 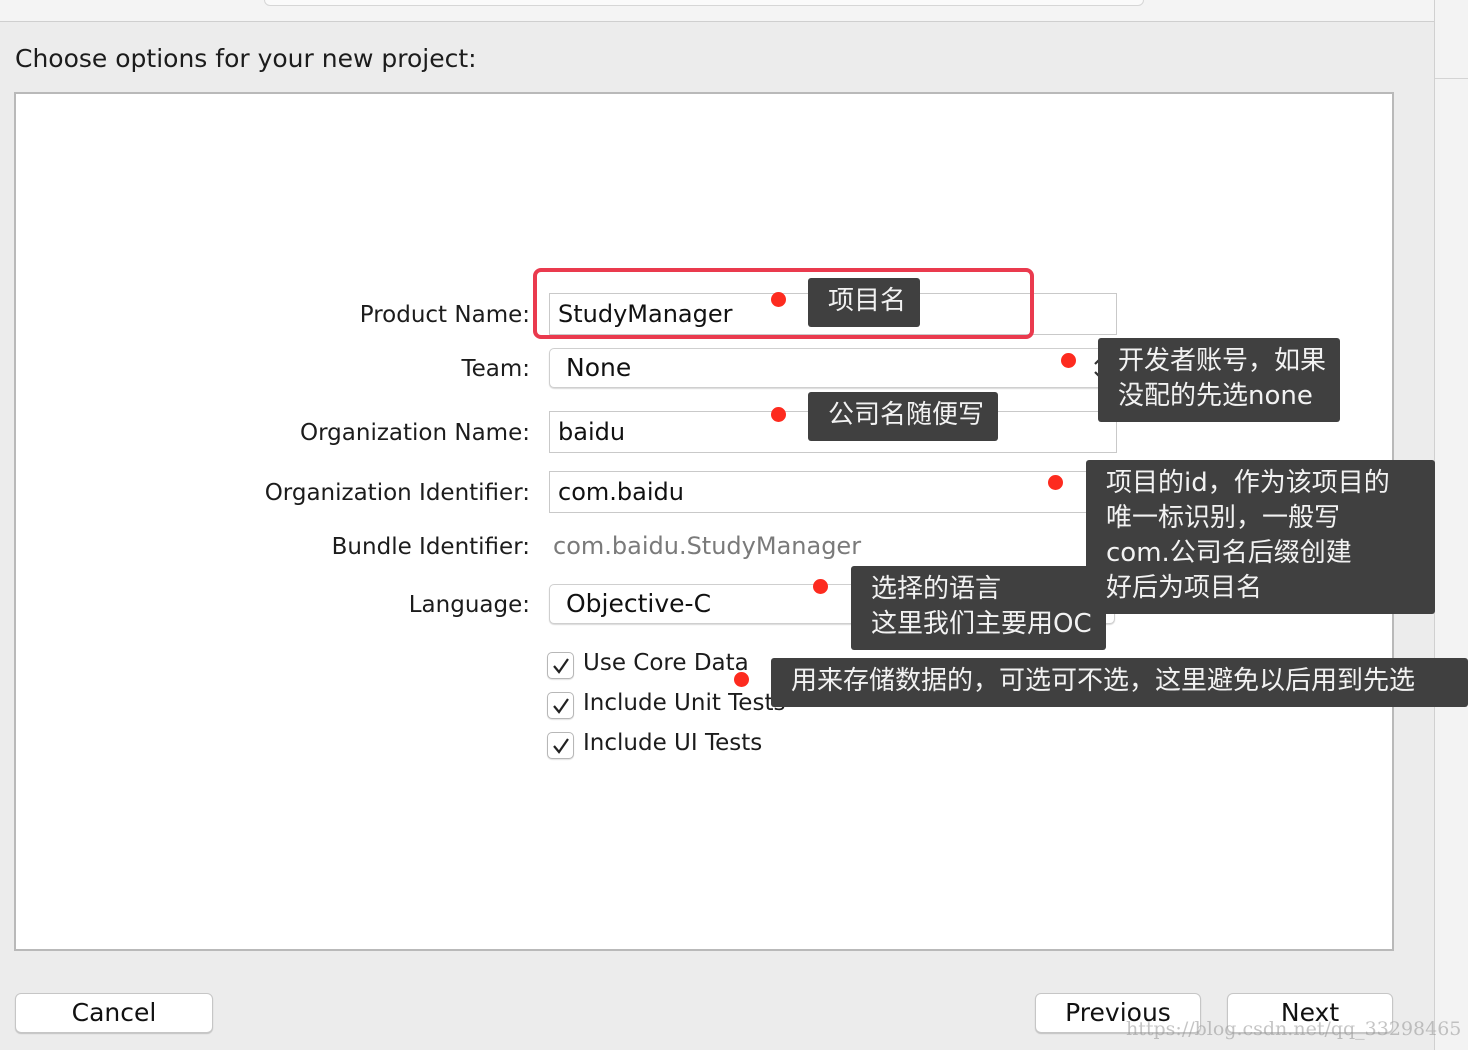 I want to click on team-label: Team:, so click(x=495, y=369).